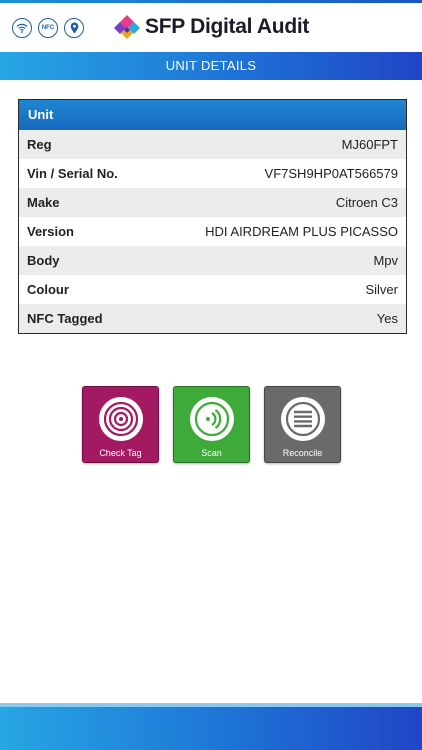 The width and height of the screenshot is (422, 750). I want to click on status-icons: NFC, so click(48, 28).